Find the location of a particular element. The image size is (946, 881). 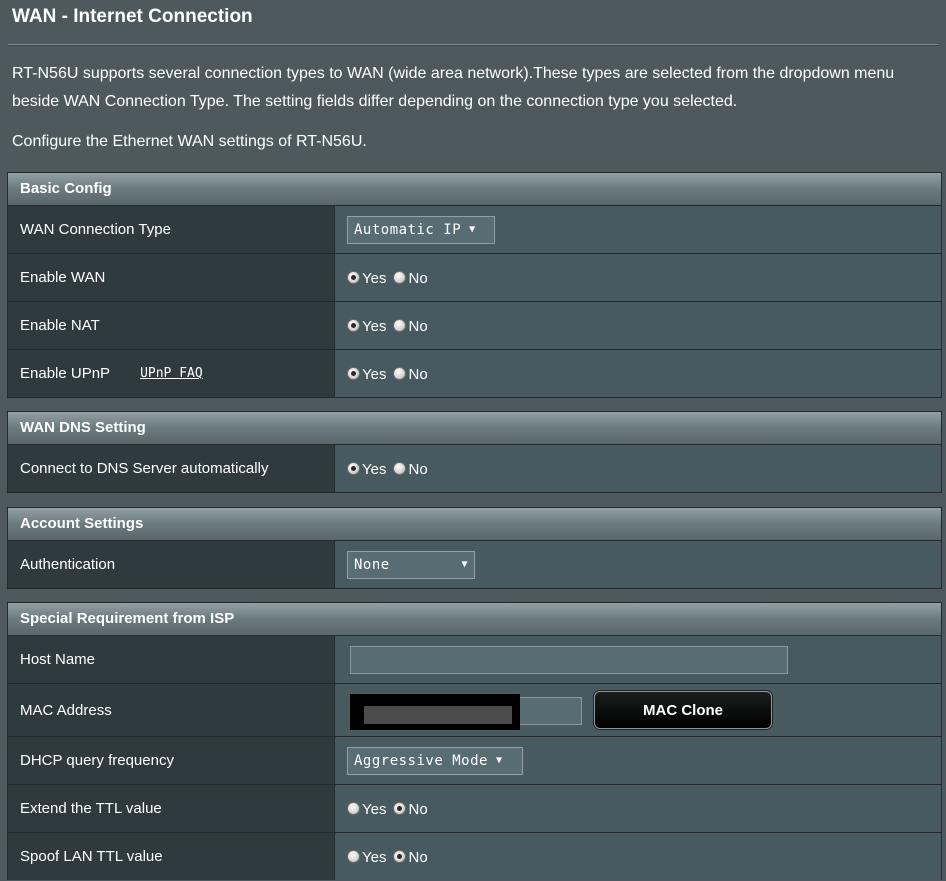

spoof-ttl-label: Spoof LAN TTL value is located at coordinates (171, 856).